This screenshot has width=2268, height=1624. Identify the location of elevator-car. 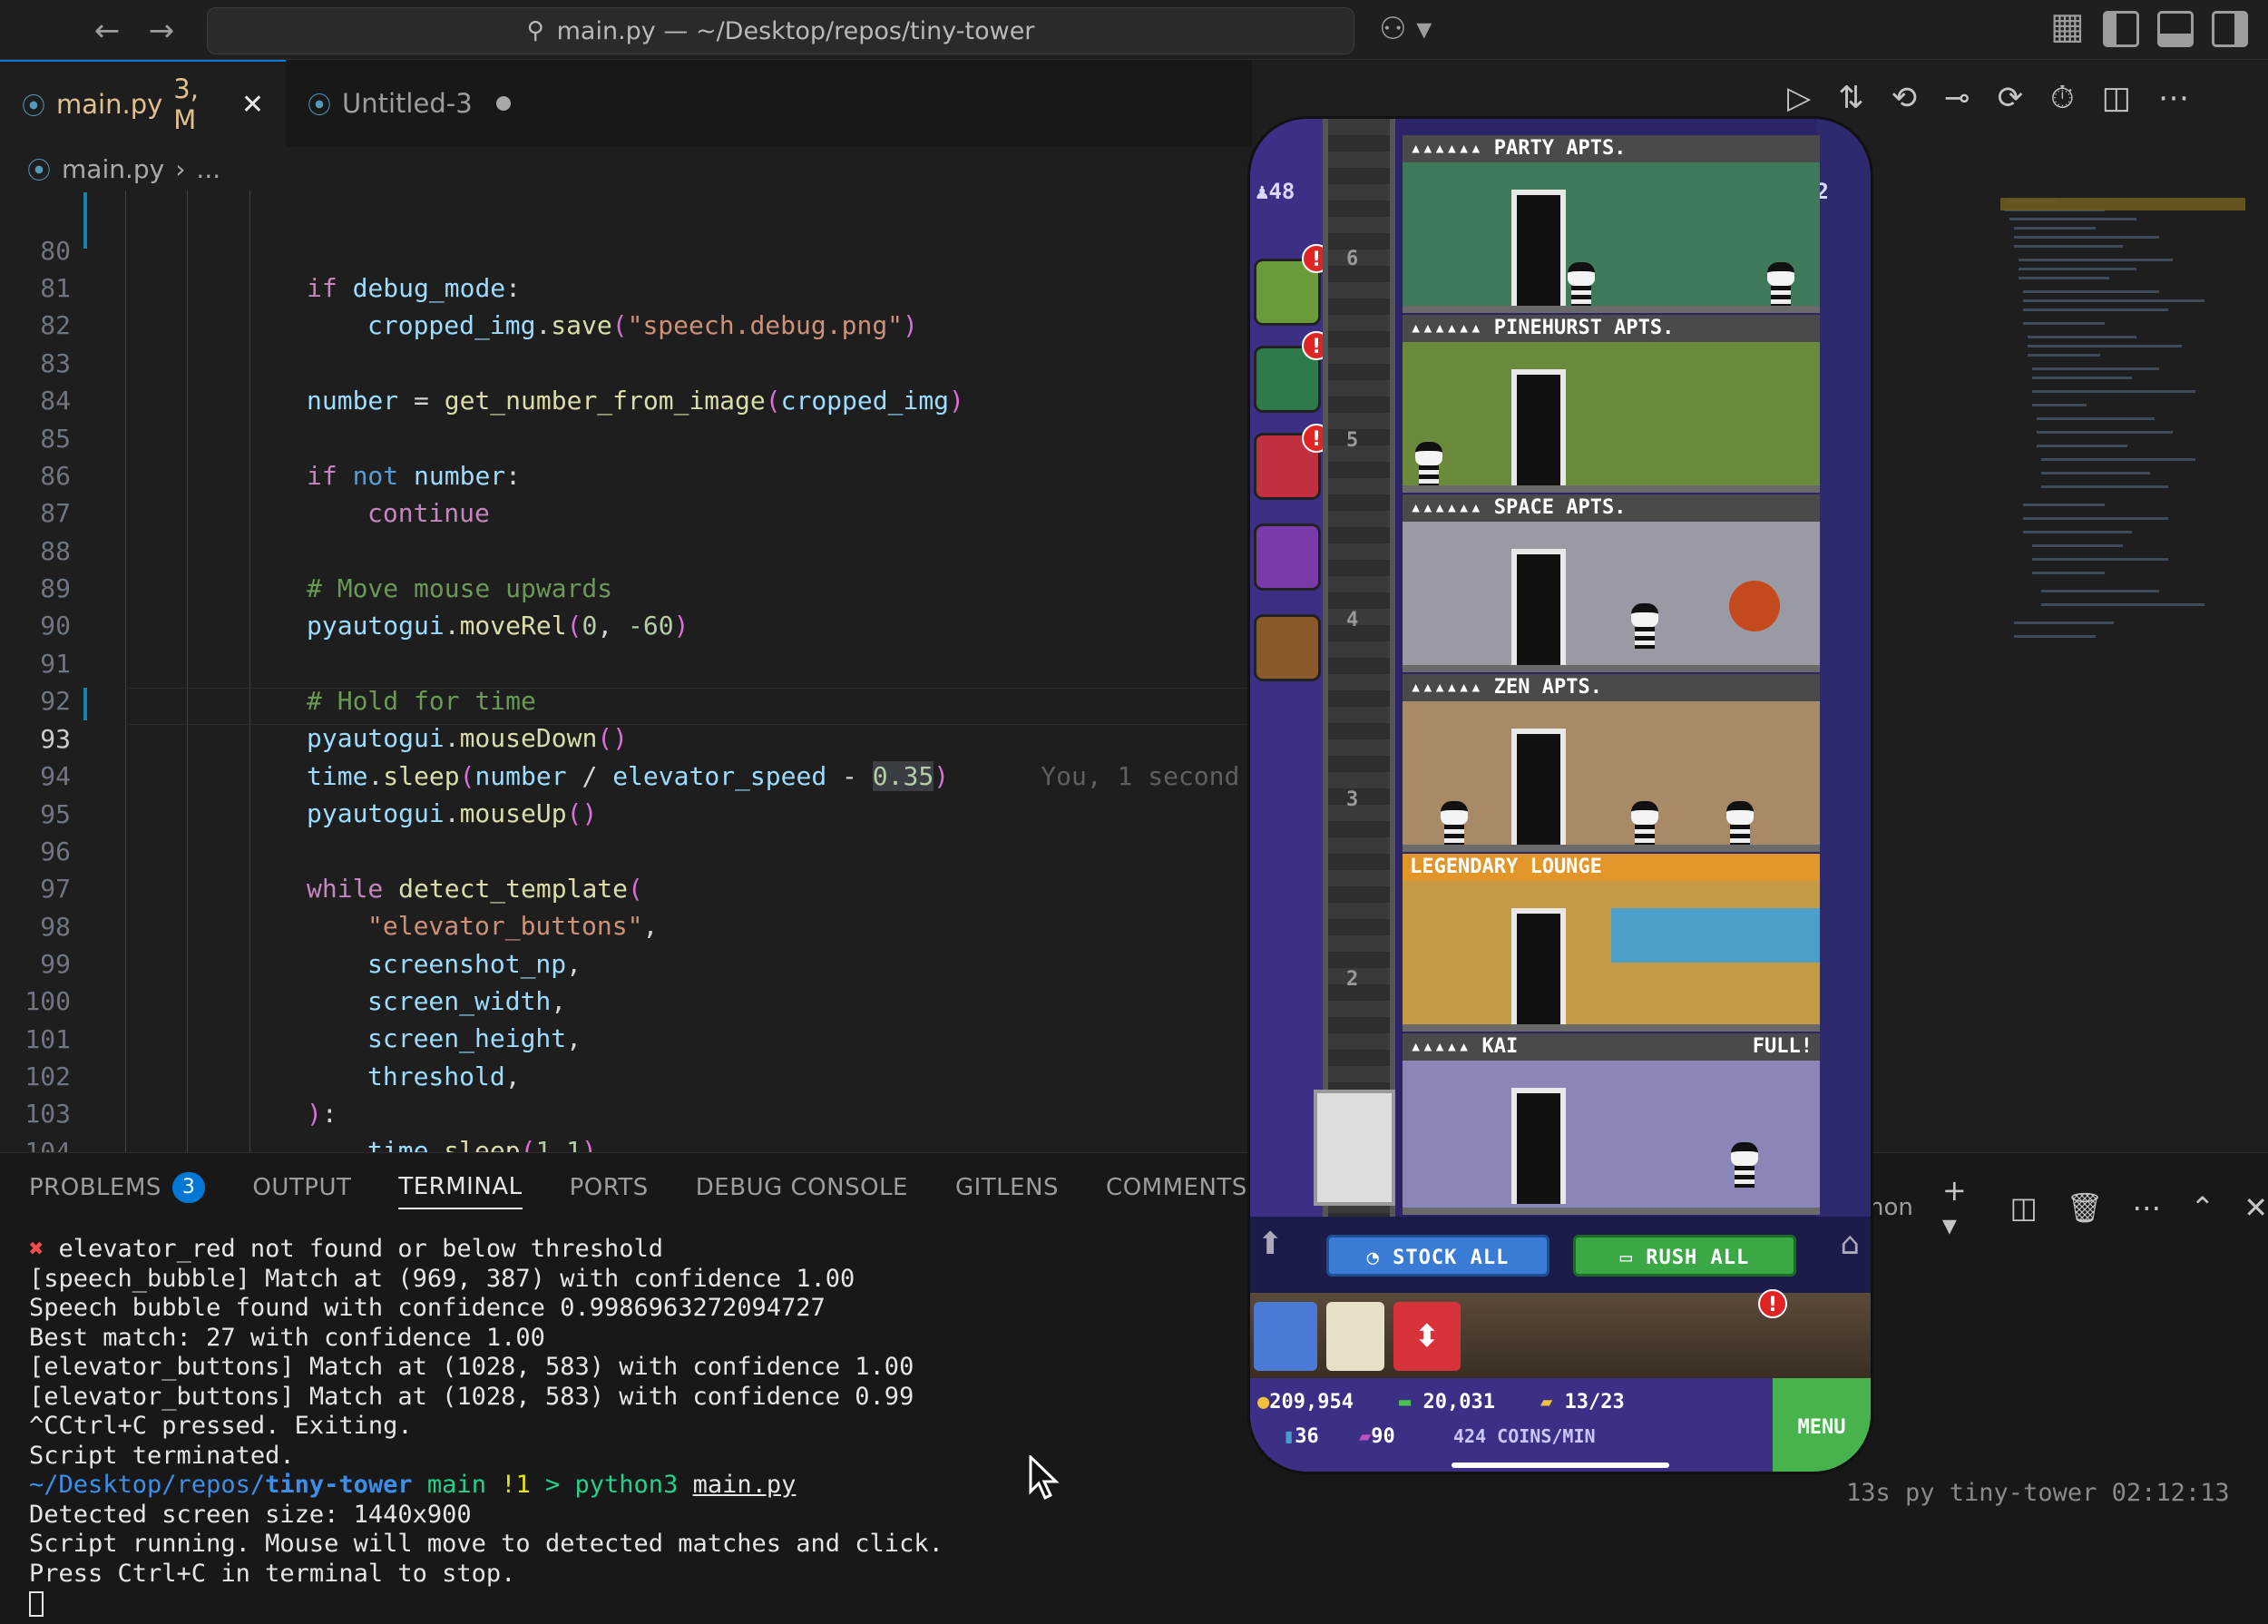
(1354, 1148).